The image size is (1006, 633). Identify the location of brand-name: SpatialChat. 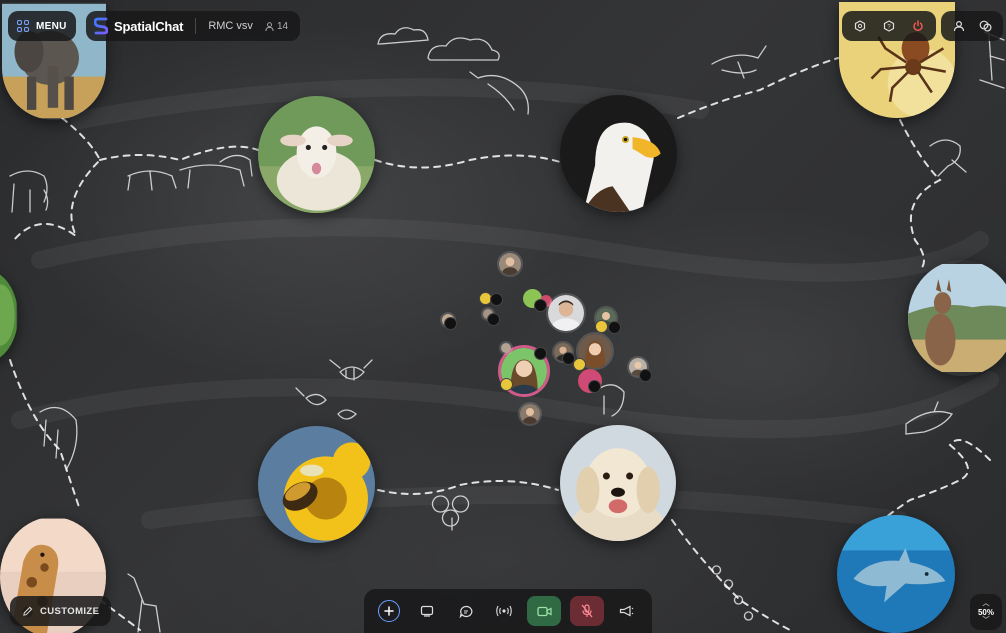
(149, 26).